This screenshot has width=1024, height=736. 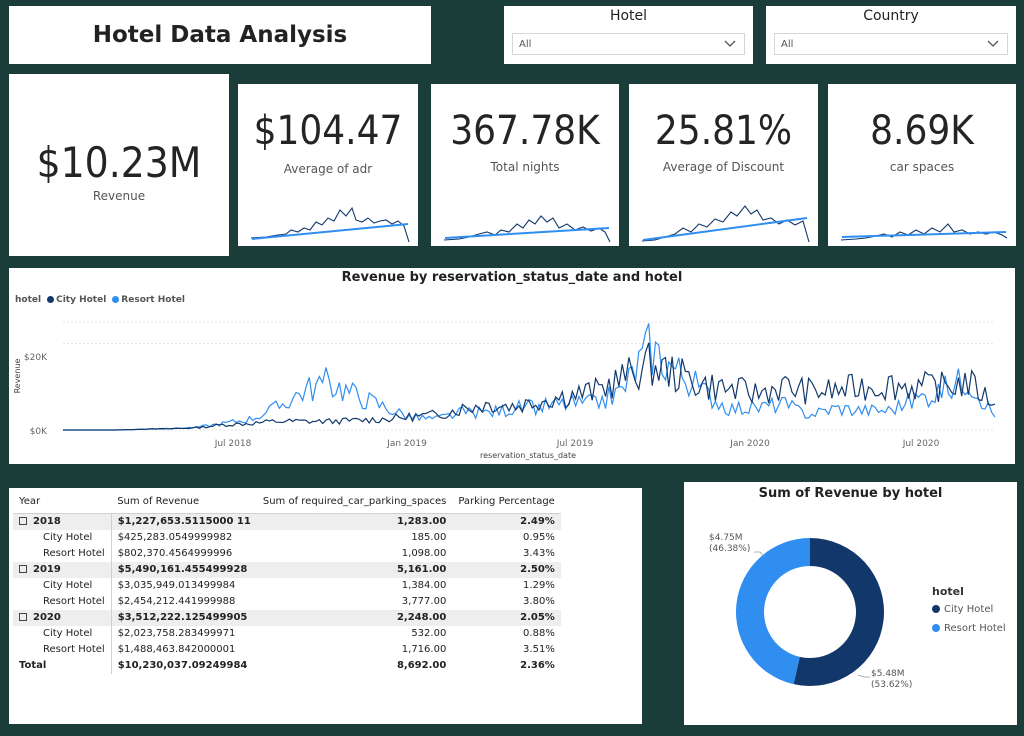 I want to click on series-line-city-hotel, so click(x=529, y=386).